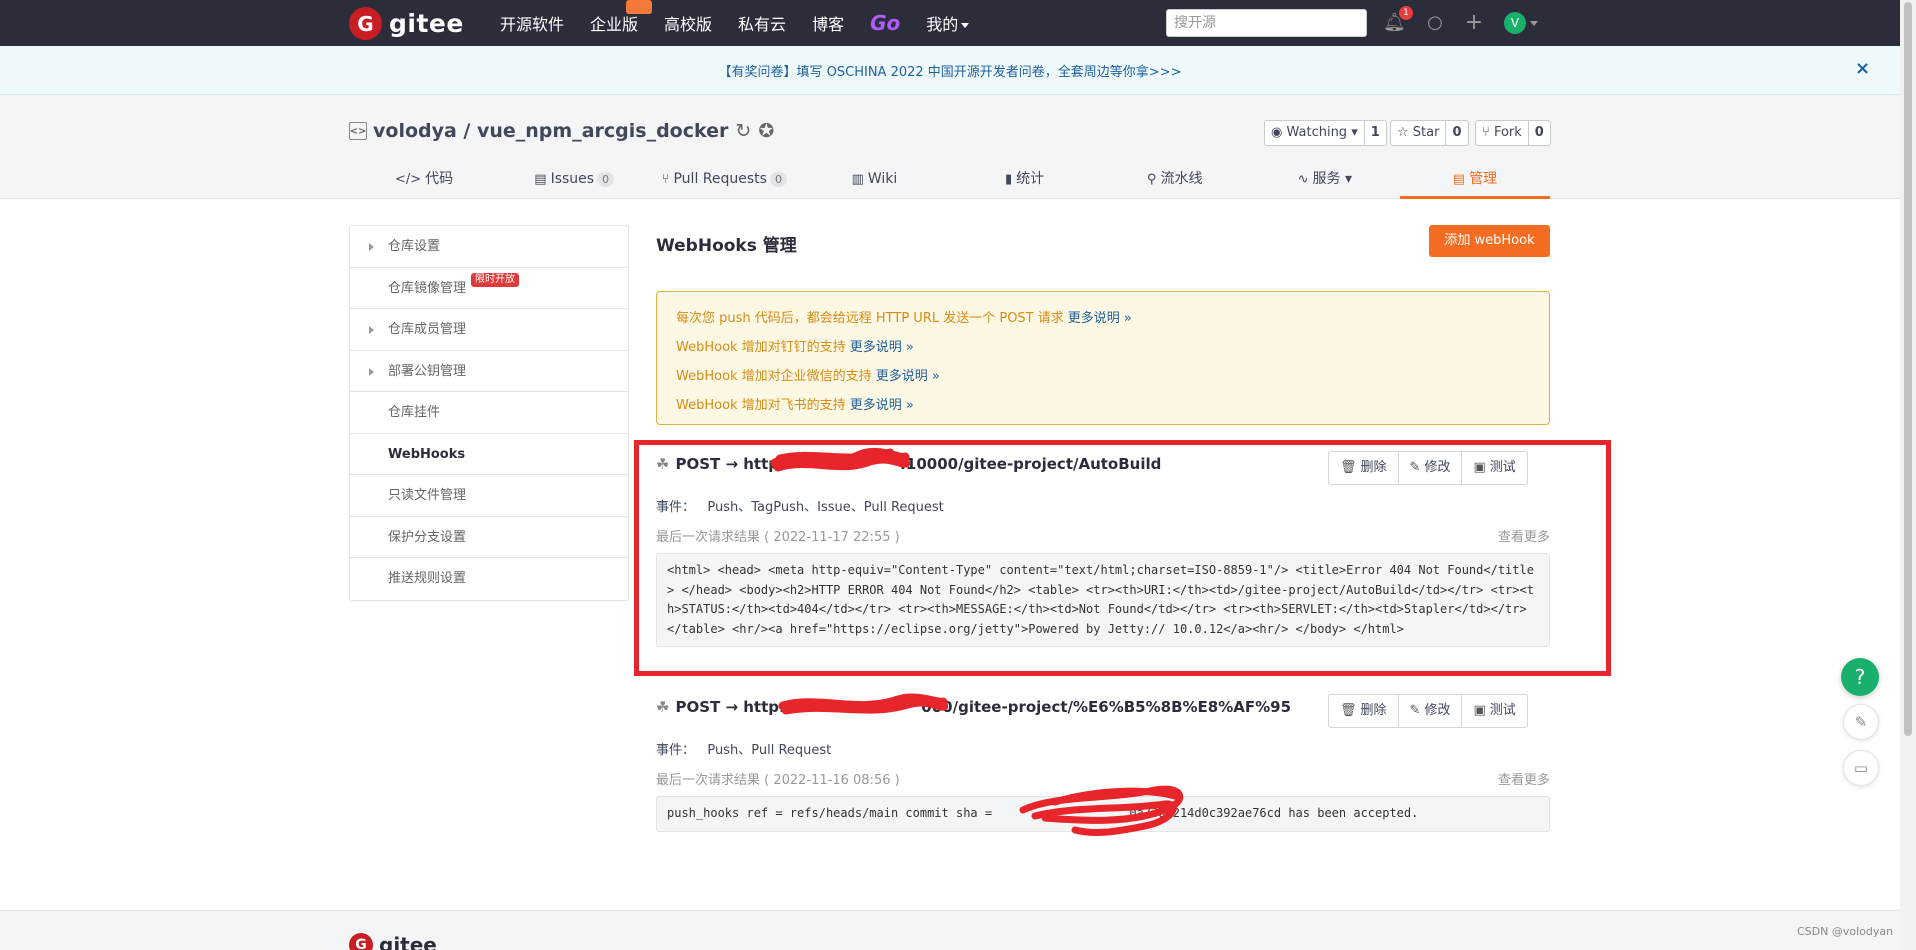 This screenshot has height=950, width=1916. I want to click on scrollbar, so click(1908, 475).